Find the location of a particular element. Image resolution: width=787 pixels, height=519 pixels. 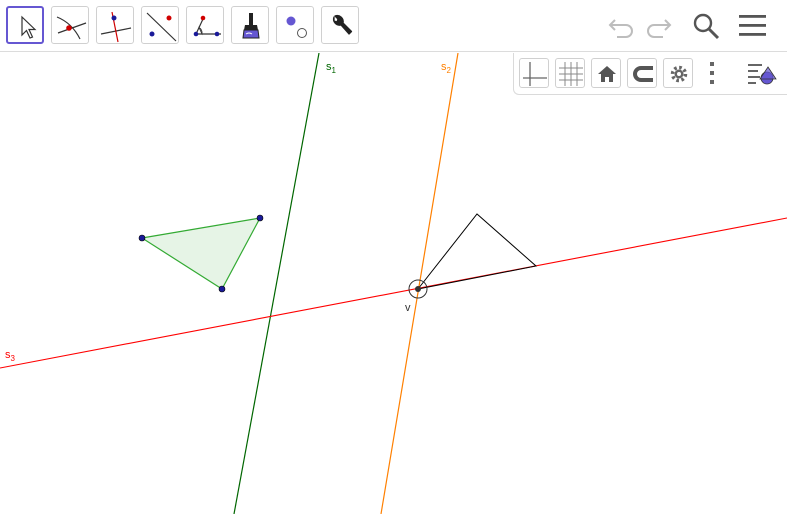

more-icon is located at coordinates (712, 73).